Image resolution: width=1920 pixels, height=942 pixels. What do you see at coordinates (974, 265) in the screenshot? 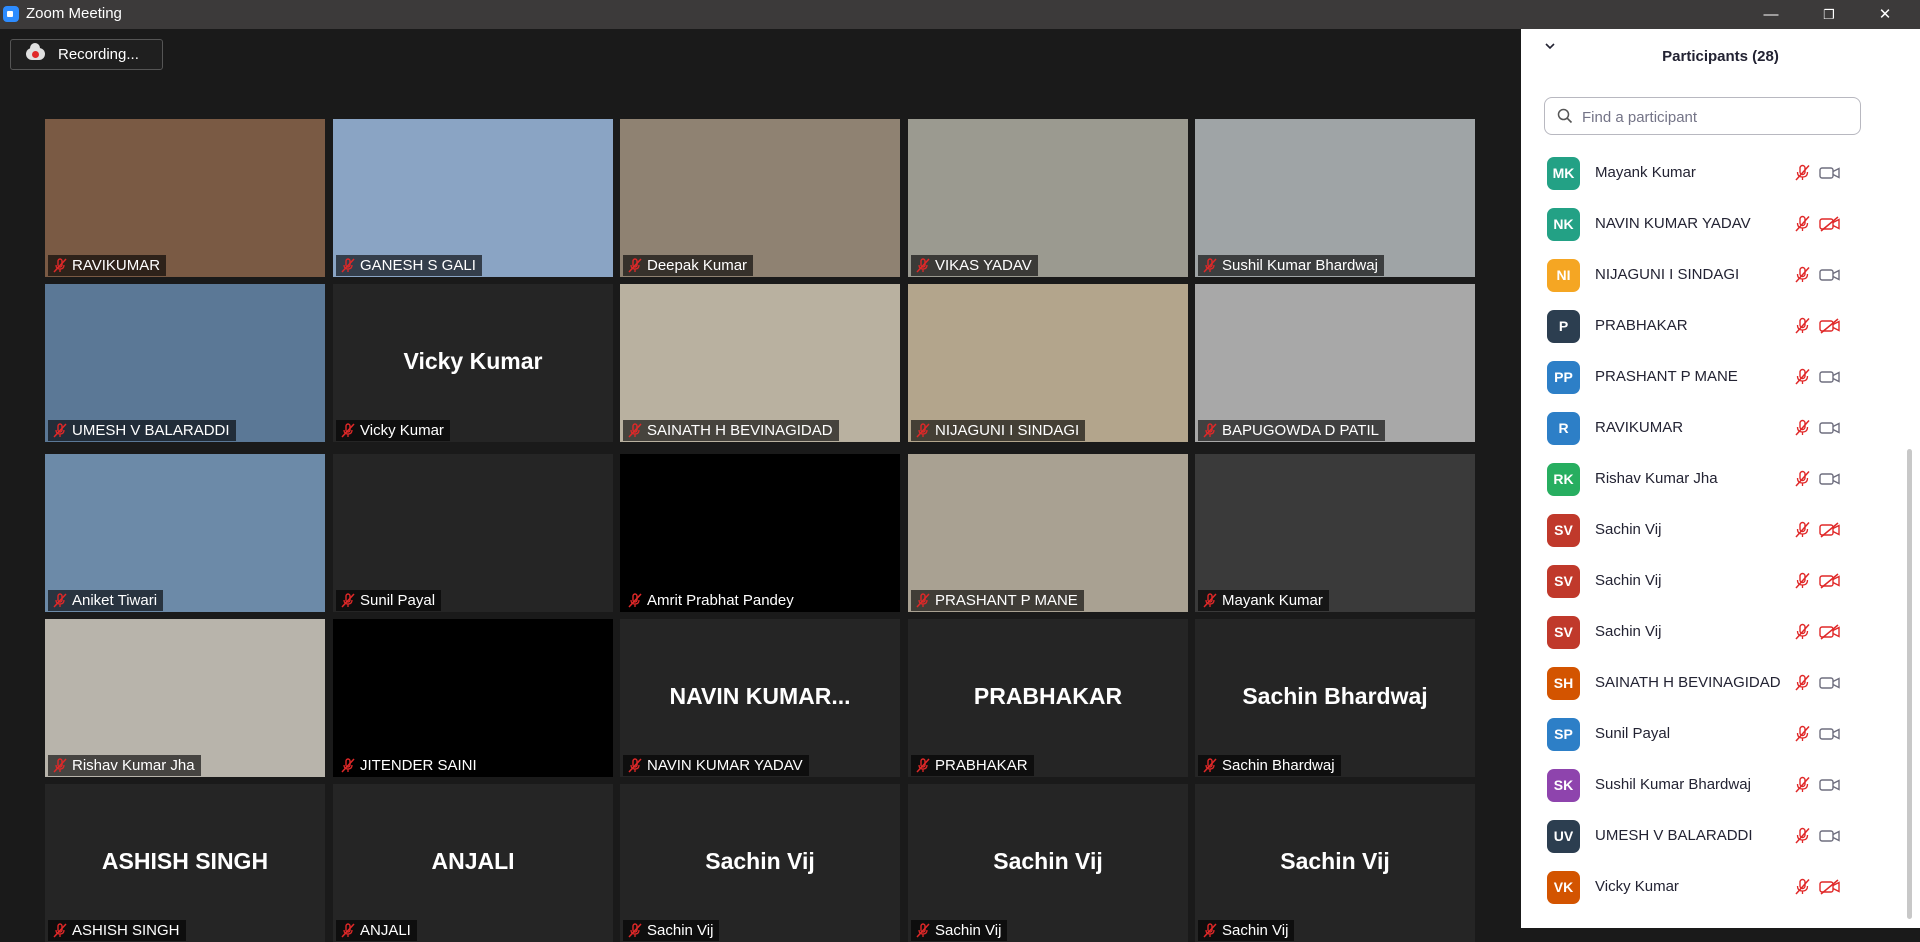
I see `tile-name-tag: VIKAS YADAV` at bounding box center [974, 265].